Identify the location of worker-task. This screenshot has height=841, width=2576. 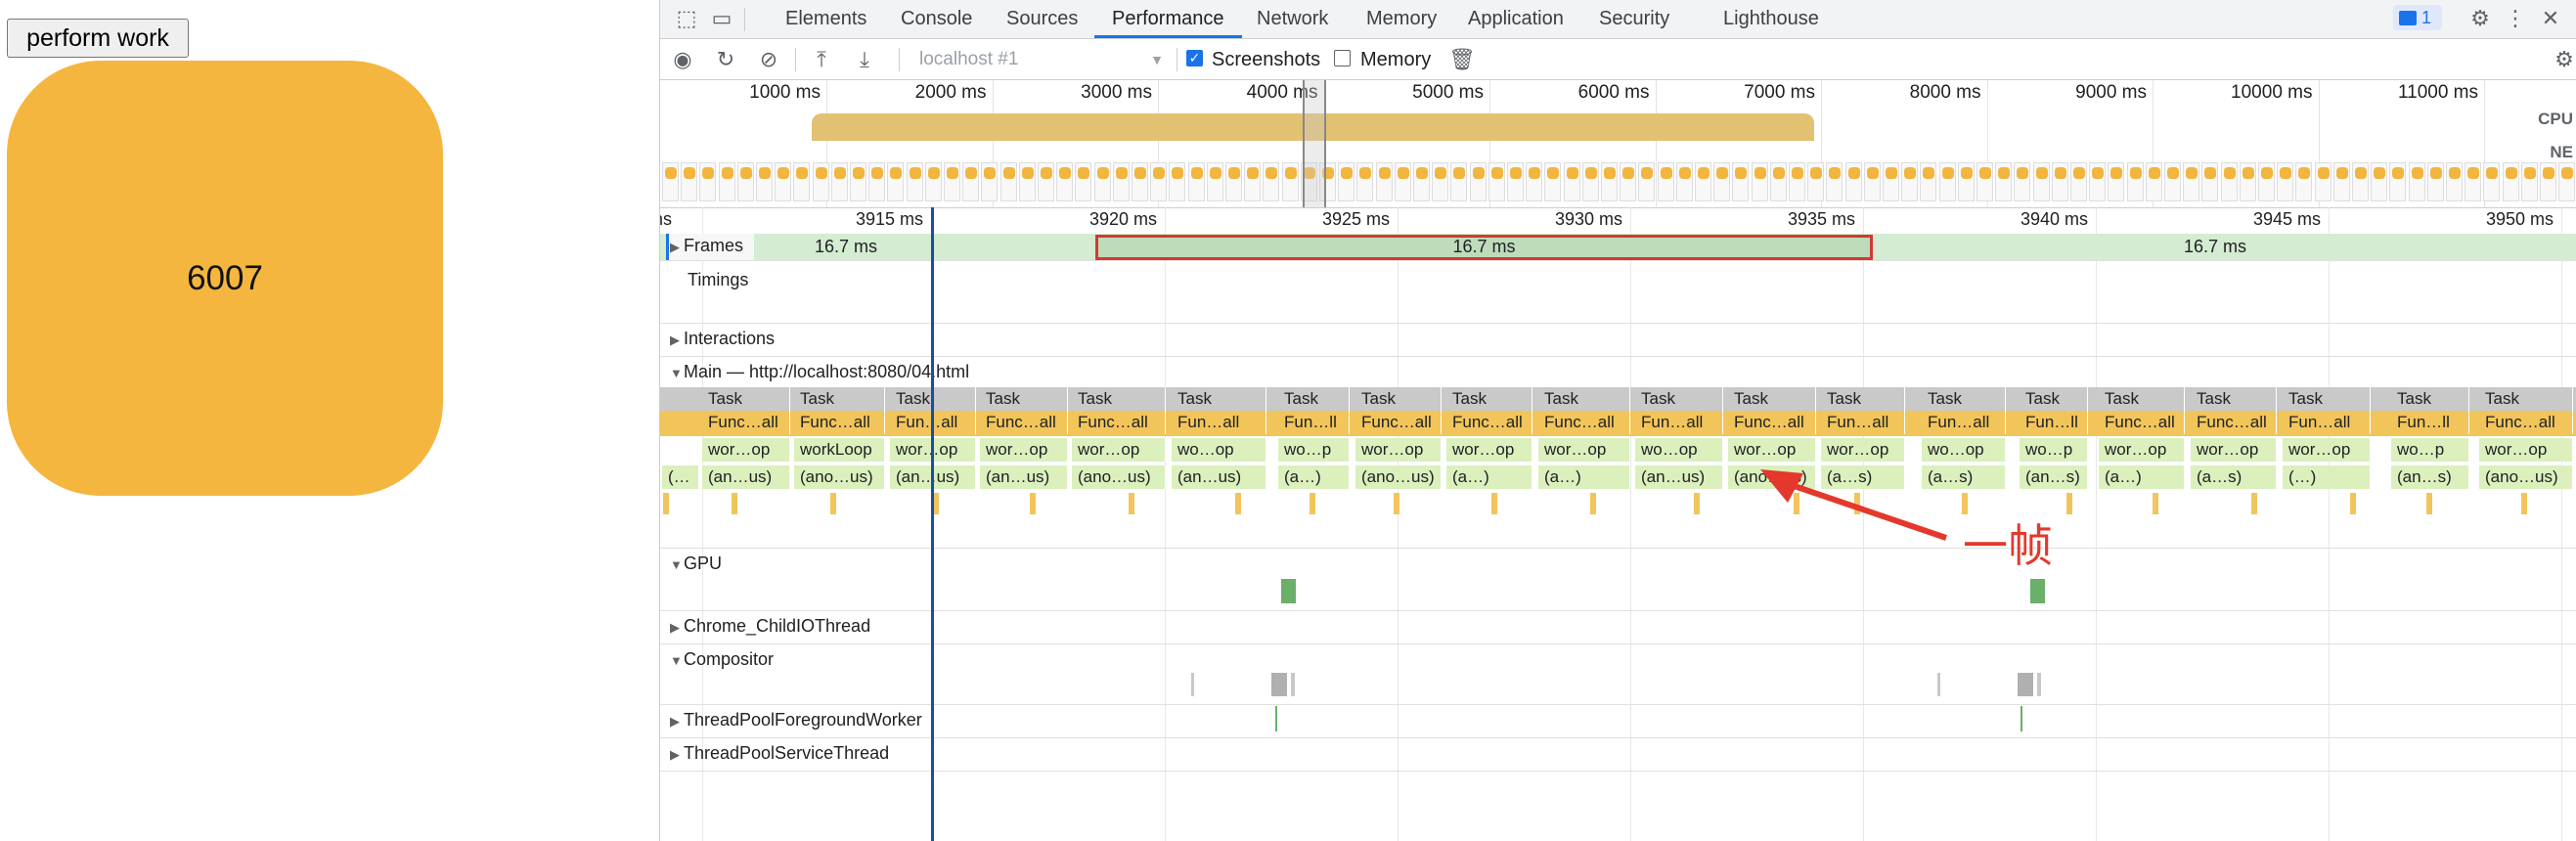
(1276, 718).